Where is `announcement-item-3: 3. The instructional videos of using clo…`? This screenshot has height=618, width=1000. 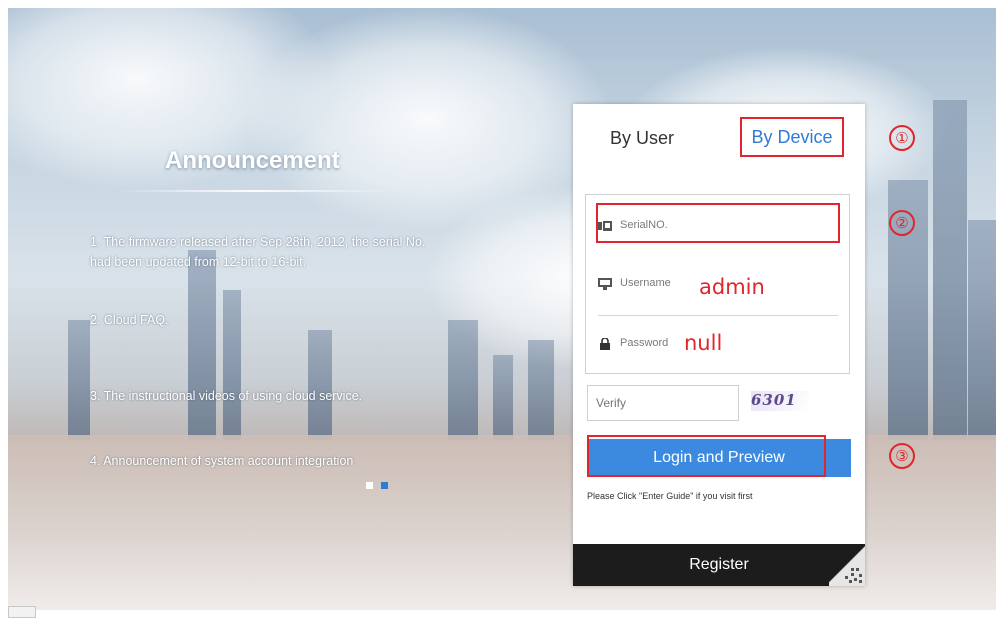 announcement-item-3: 3. The instructional videos of using clo… is located at coordinates (260, 396).